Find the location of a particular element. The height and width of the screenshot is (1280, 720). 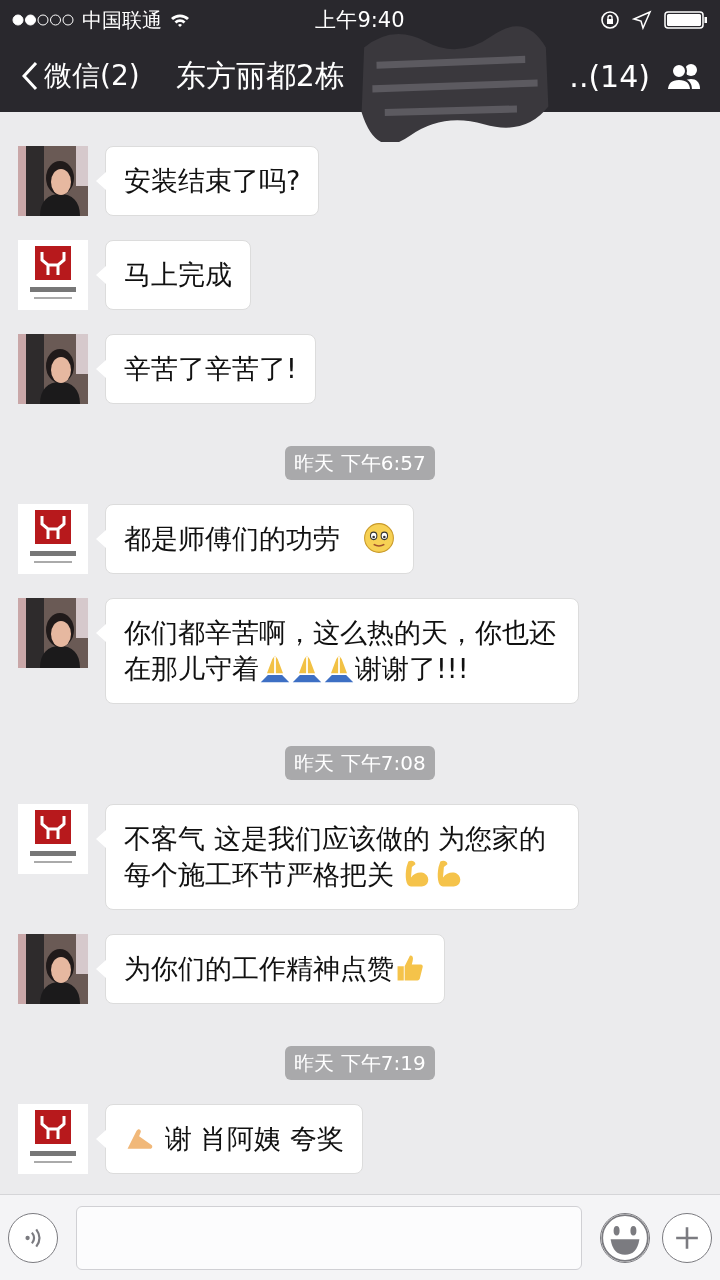

message-bubble: 马上完成 is located at coordinates (178, 275).